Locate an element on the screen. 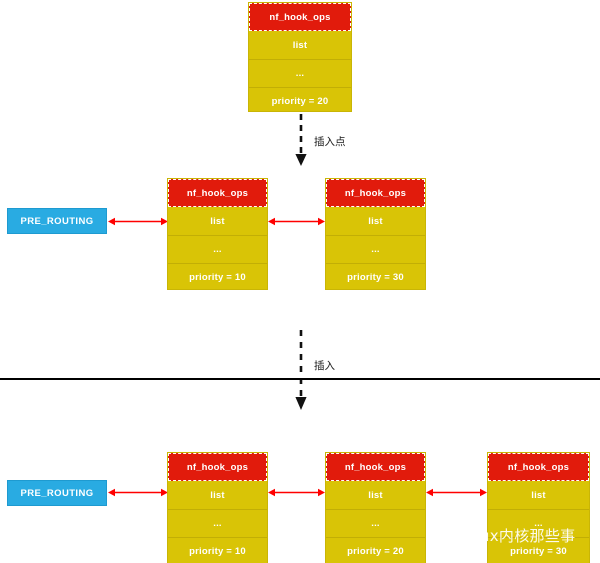  stage-divider is located at coordinates (300, 379).